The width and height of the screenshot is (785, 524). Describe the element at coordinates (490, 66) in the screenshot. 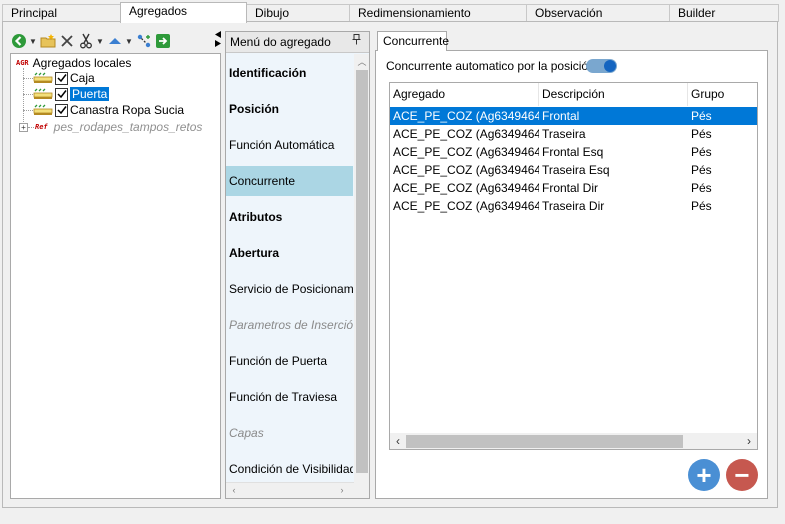

I see `auto-concurrent-label: Concurrente automatico por la posición` at that location.